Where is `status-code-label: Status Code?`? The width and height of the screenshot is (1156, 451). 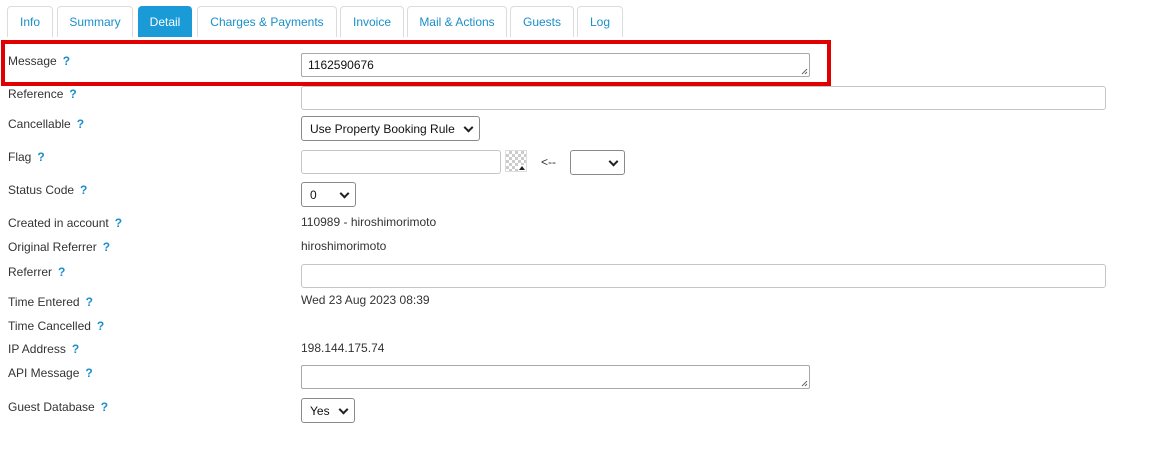 status-code-label: Status Code? is located at coordinates (48, 190).